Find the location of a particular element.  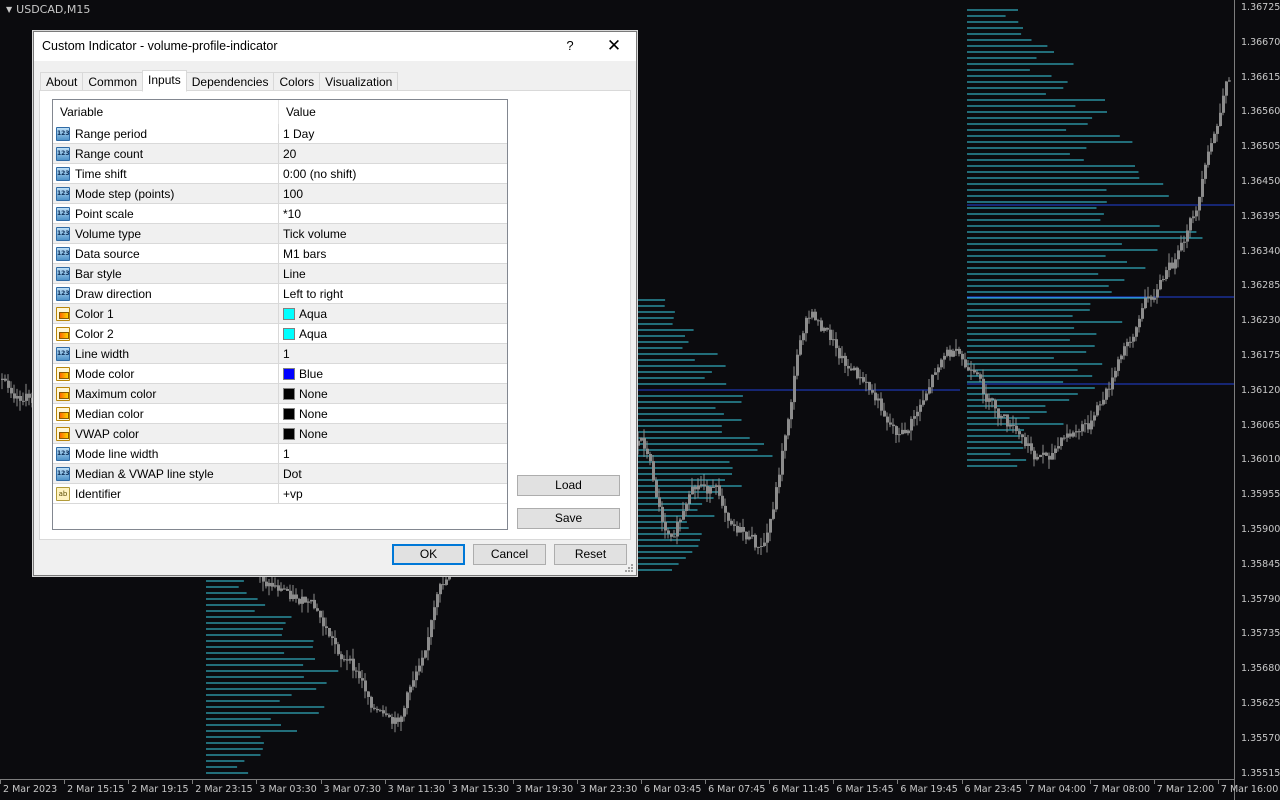

variable-cell: Color 1 is located at coordinates (166, 313).